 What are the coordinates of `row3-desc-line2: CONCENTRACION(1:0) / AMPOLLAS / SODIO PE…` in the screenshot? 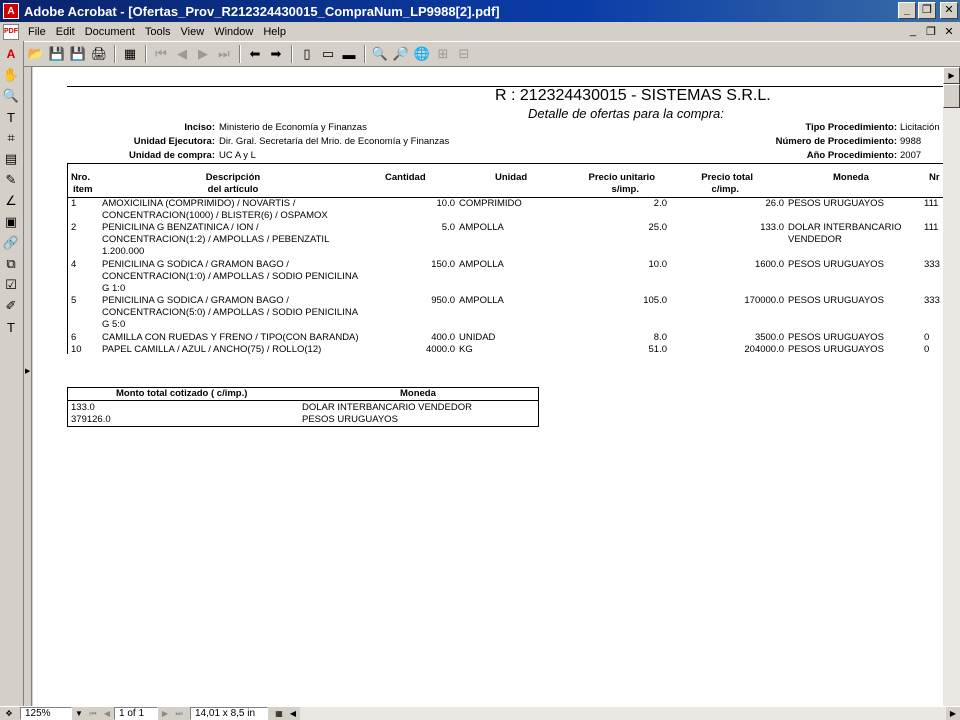 It's located at (230, 276).